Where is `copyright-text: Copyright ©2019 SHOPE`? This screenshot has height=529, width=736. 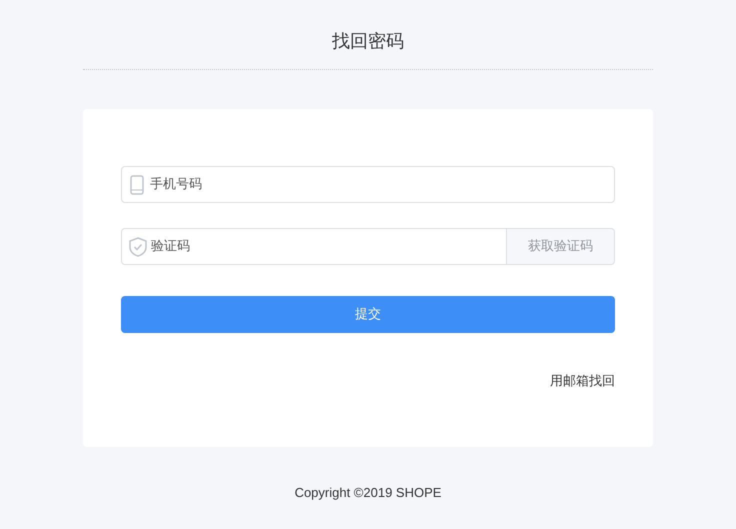 copyright-text: Copyright ©2019 SHOPE is located at coordinates (368, 493).